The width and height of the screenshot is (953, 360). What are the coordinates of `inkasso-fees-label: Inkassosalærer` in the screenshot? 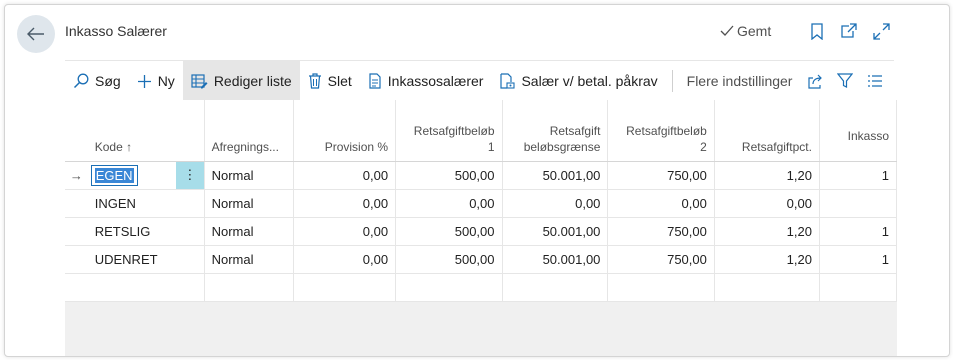 It's located at (435, 81).